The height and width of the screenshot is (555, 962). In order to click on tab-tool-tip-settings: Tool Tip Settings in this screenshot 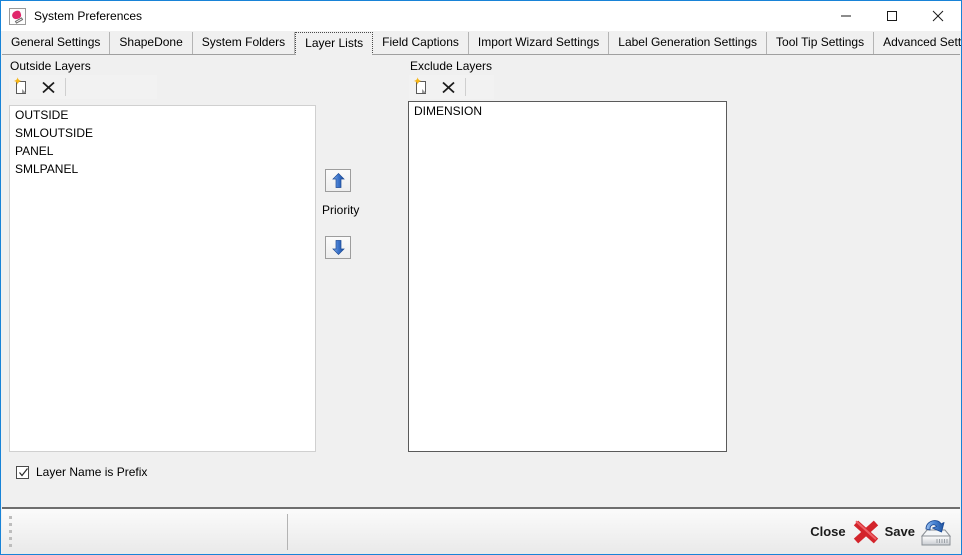, I will do `click(821, 43)`.